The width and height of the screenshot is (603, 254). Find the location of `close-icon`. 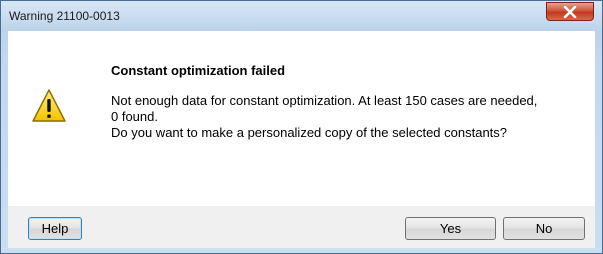

close-icon is located at coordinates (570, 11).